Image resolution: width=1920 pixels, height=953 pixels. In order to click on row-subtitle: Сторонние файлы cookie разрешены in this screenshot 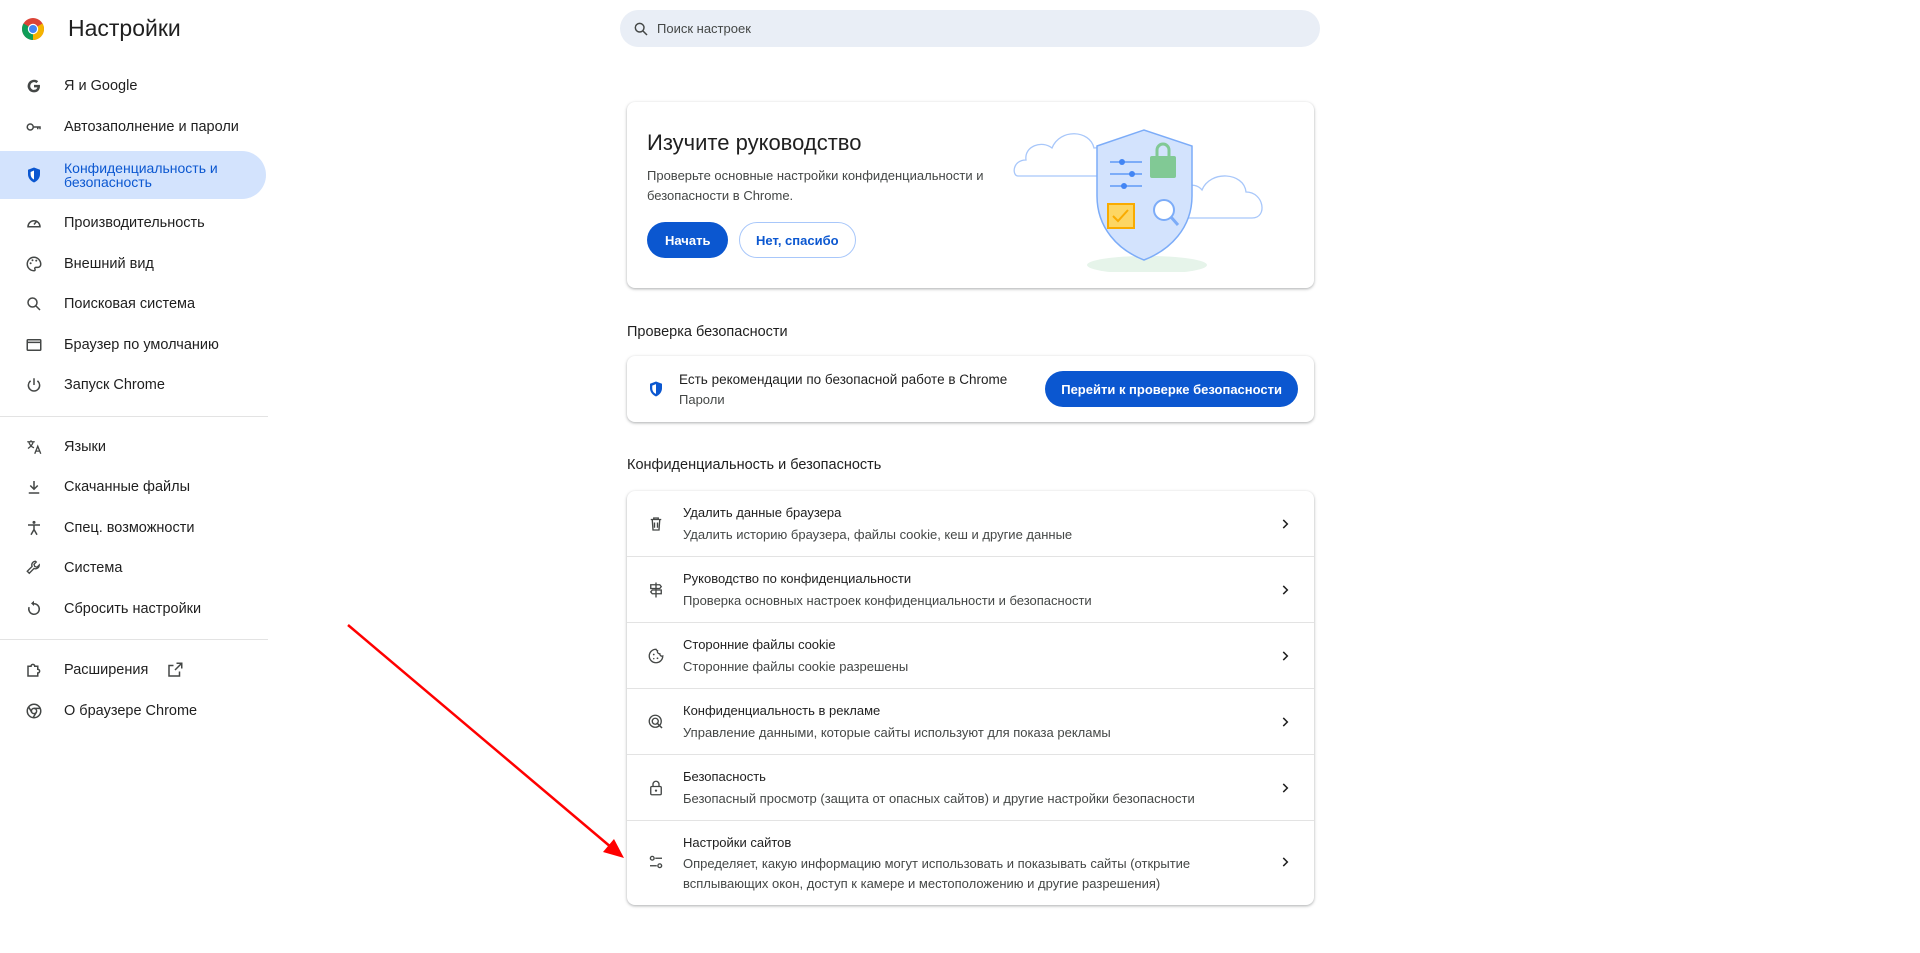, I will do `click(796, 666)`.